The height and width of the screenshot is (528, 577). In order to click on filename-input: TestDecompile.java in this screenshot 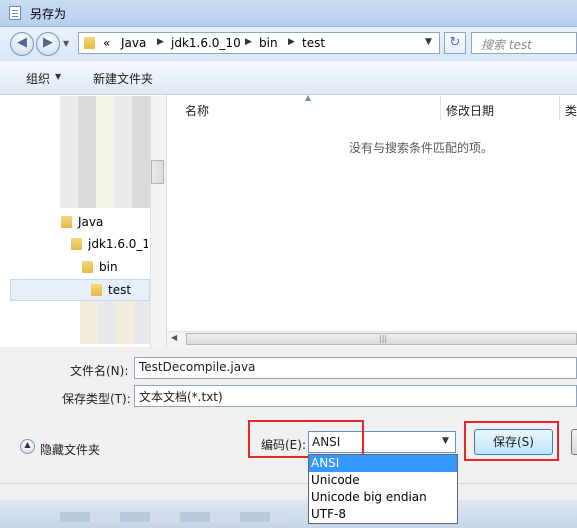, I will do `click(355, 368)`.